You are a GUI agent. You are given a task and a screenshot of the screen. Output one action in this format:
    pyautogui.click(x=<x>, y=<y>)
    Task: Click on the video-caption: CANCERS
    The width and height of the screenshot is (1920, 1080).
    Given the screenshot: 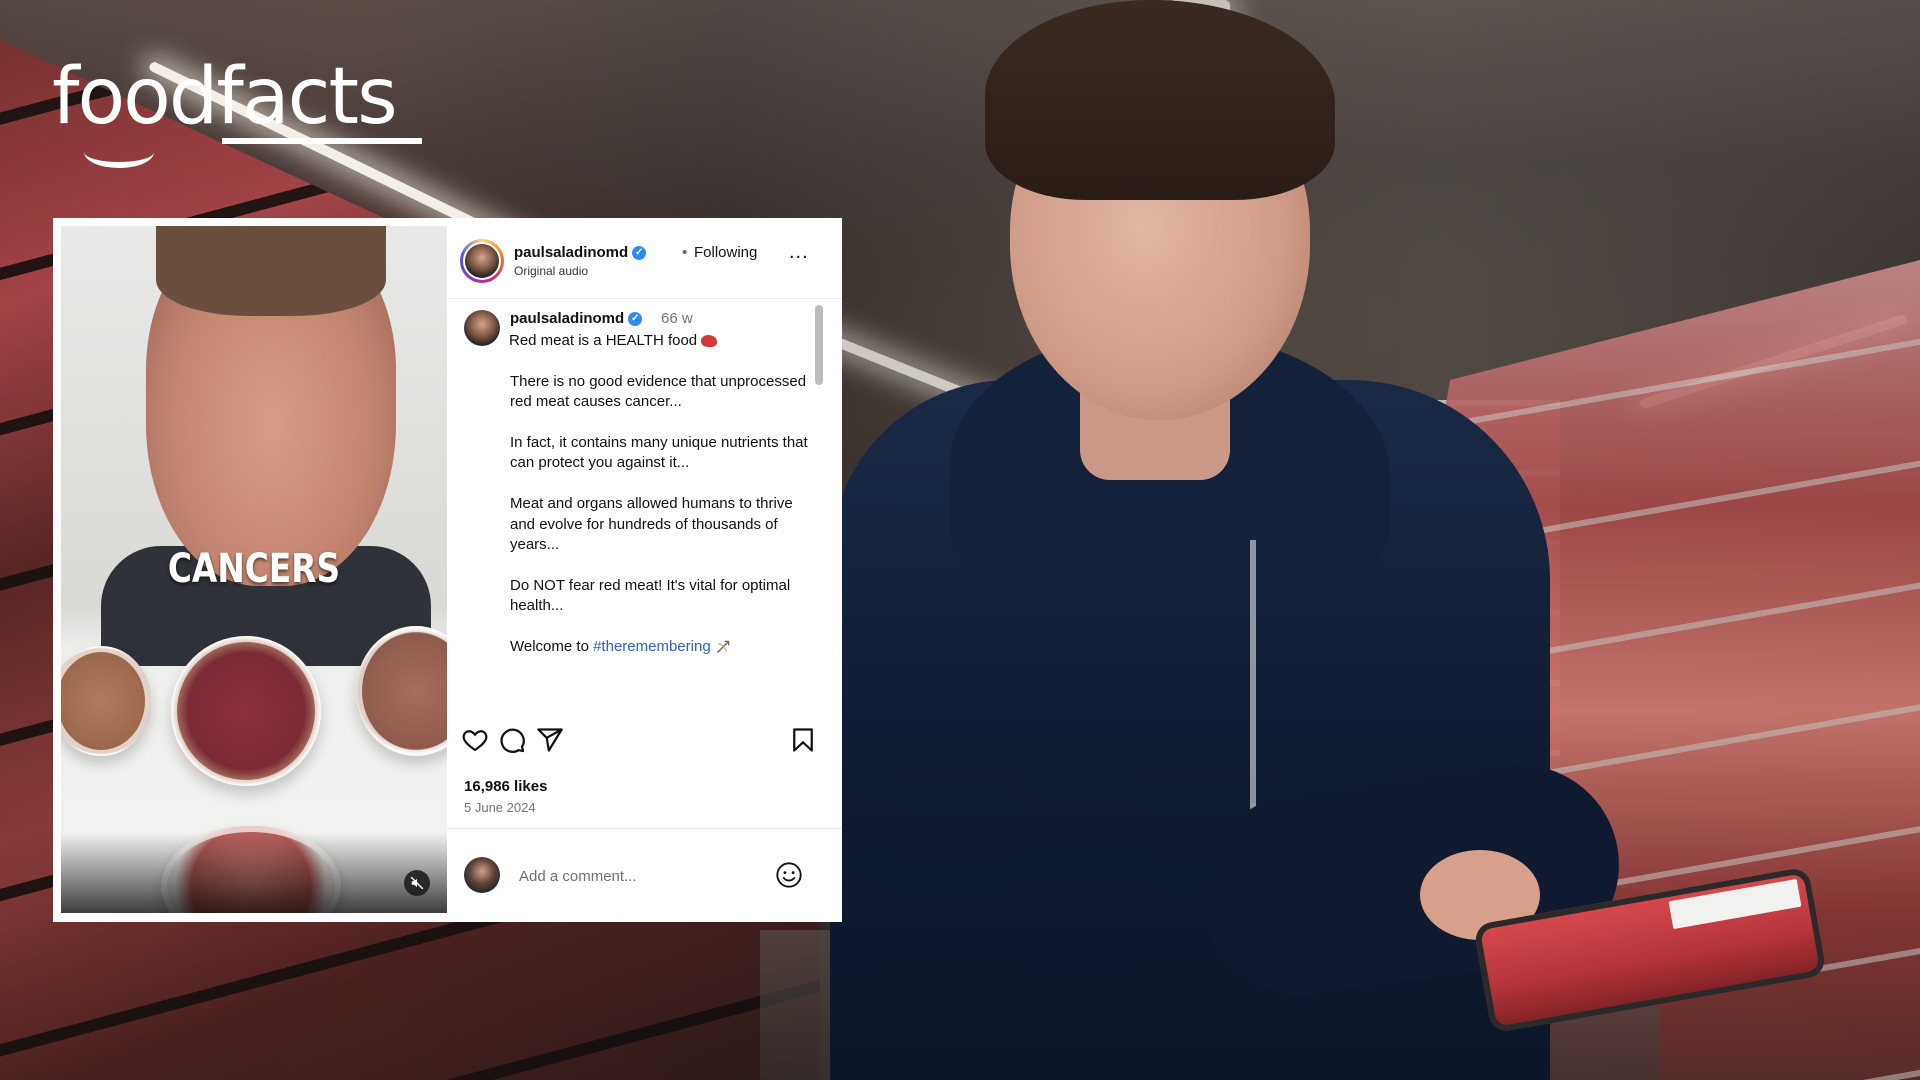 What is the action you would take?
    pyautogui.click(x=254, y=569)
    